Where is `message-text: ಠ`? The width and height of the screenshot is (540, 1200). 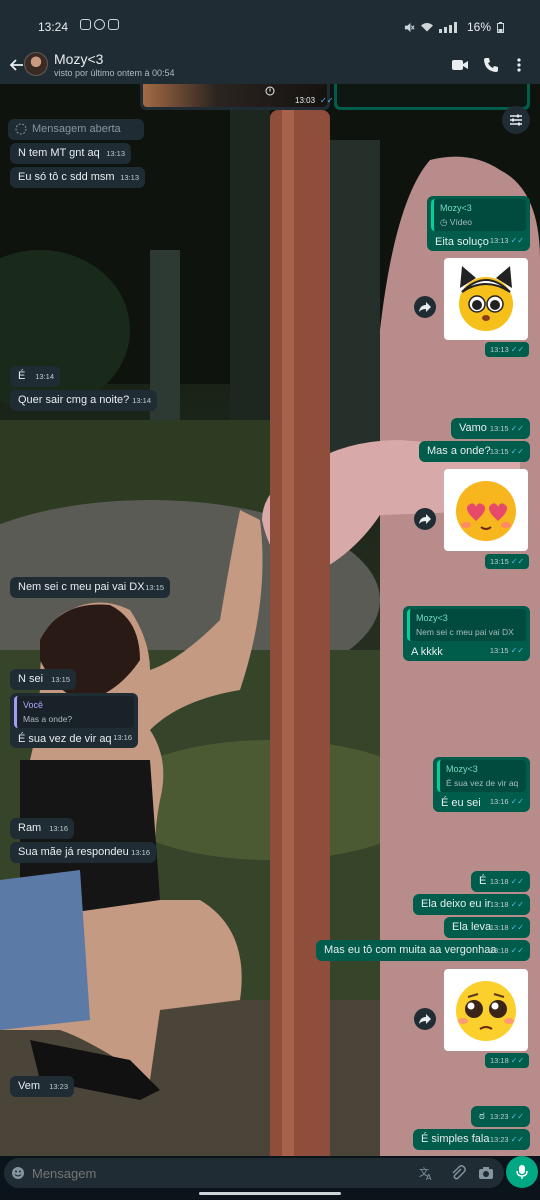
message-text: ಠ is located at coordinates (482, 1116).